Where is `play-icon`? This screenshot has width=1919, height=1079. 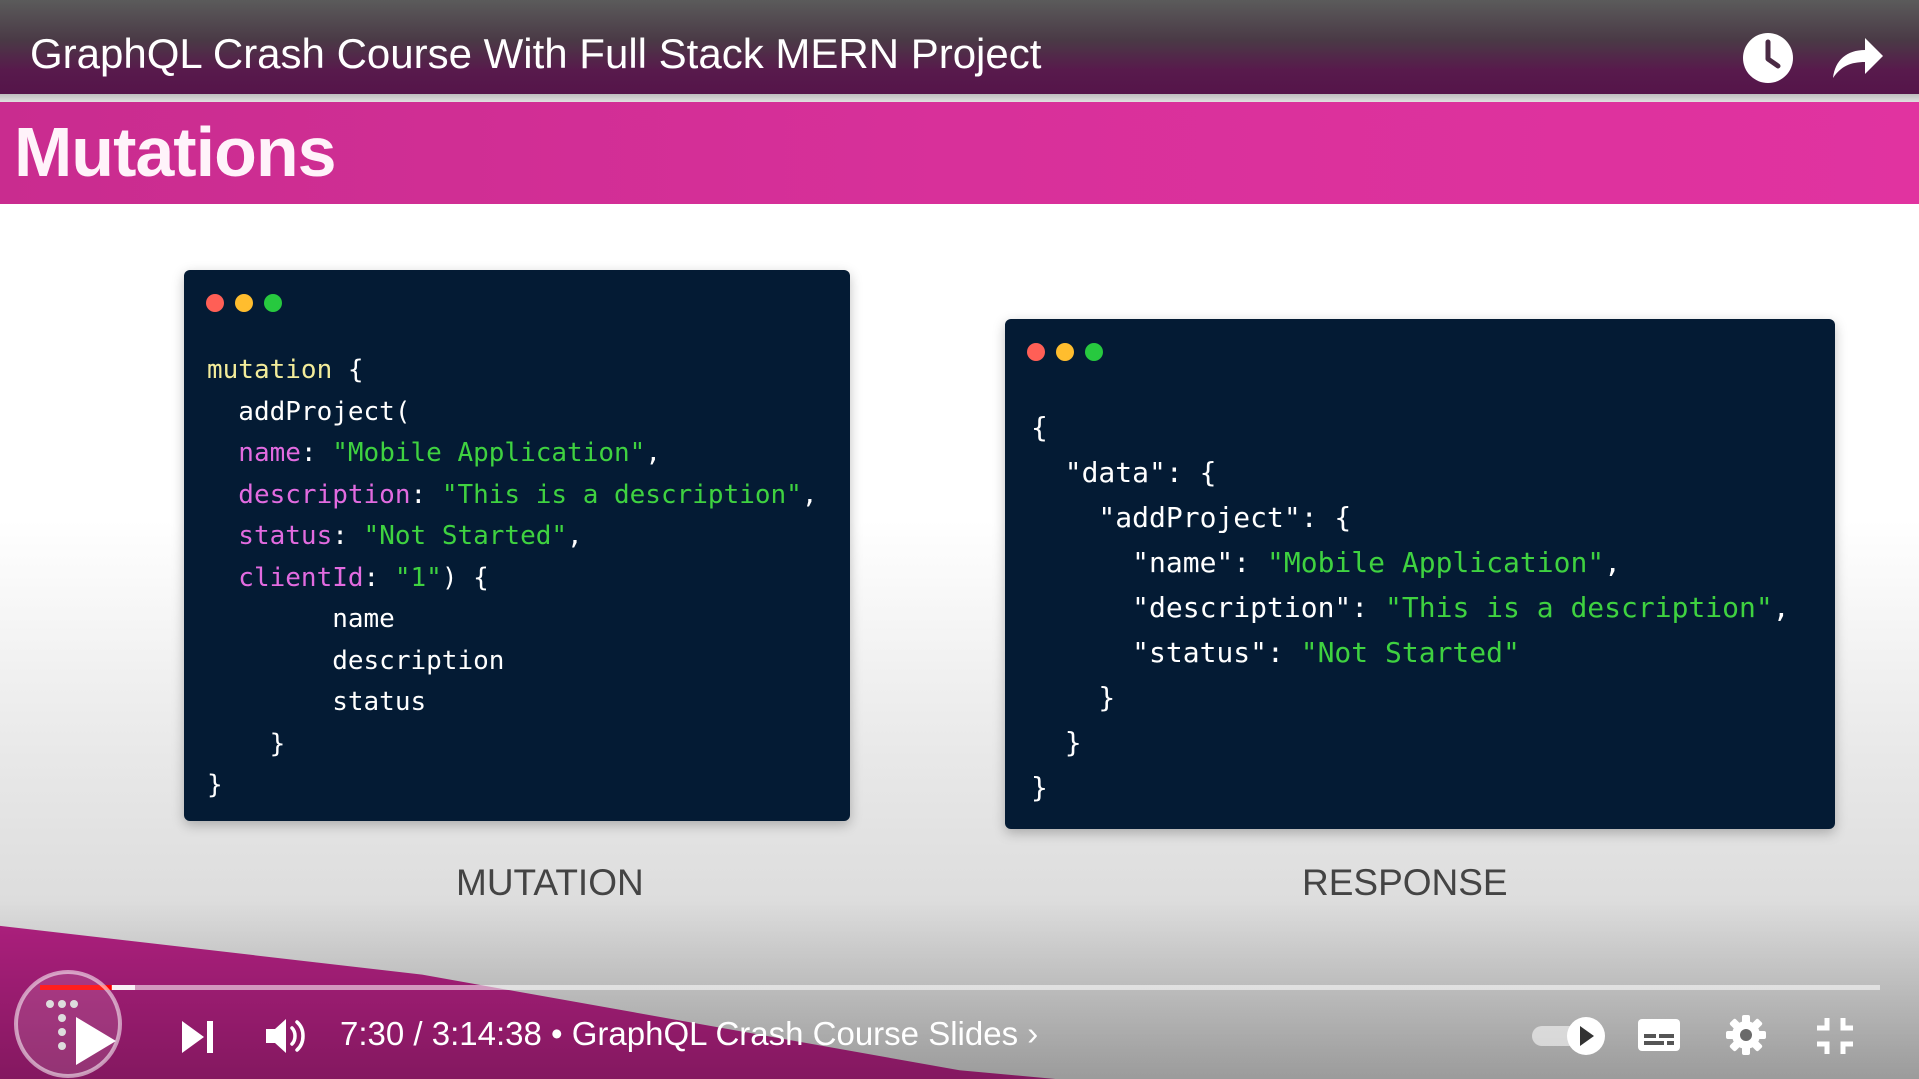 play-icon is located at coordinates (96, 1041).